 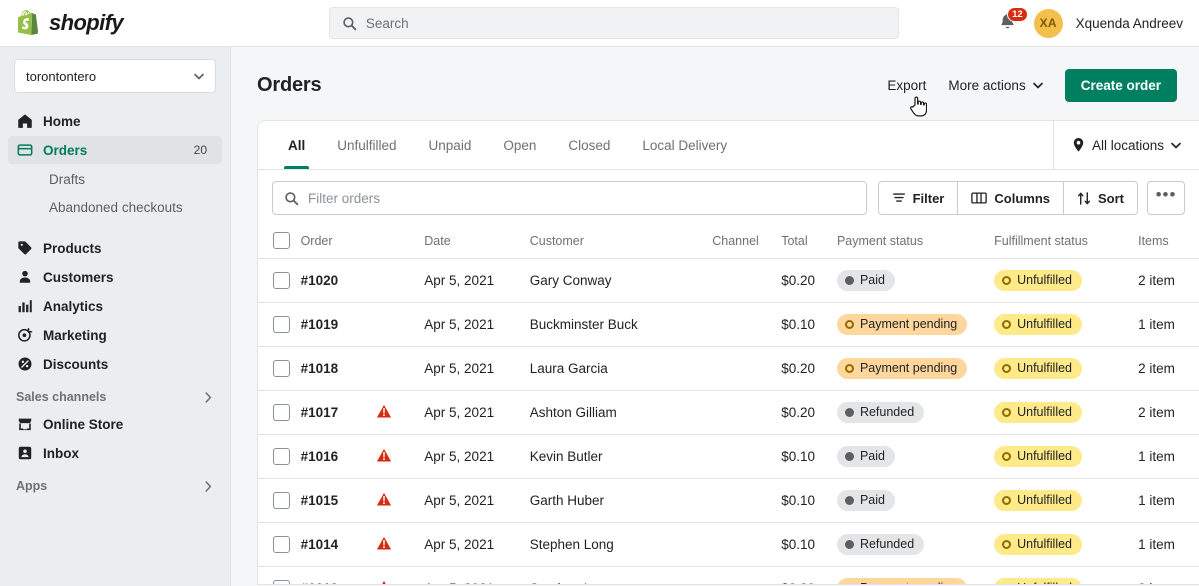 I want to click on sidebar-item-orders: Orders 20, so click(x=115, y=150).